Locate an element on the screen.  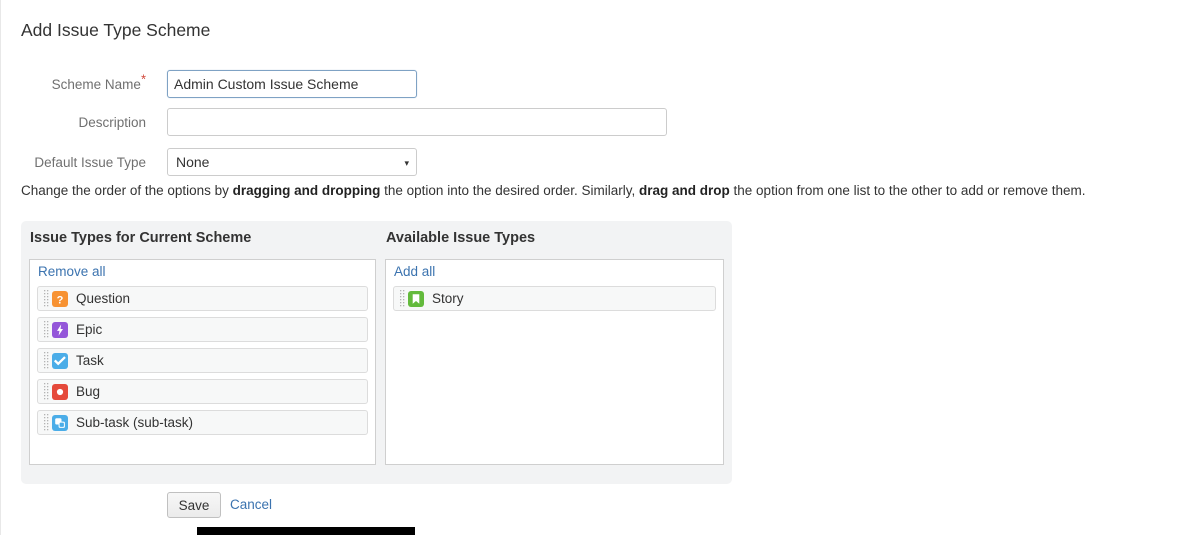
subtask-icon is located at coordinates (60, 422).